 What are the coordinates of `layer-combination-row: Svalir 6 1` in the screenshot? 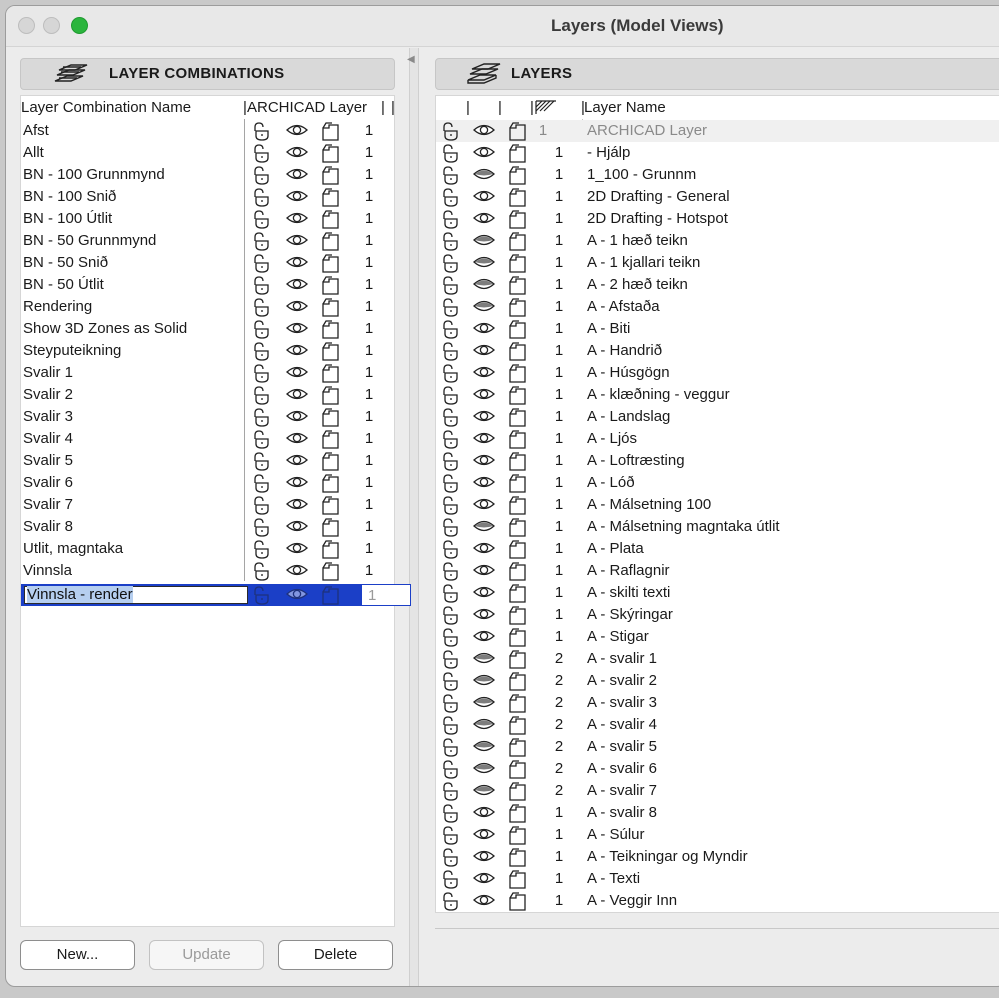 It's located at (207, 483).